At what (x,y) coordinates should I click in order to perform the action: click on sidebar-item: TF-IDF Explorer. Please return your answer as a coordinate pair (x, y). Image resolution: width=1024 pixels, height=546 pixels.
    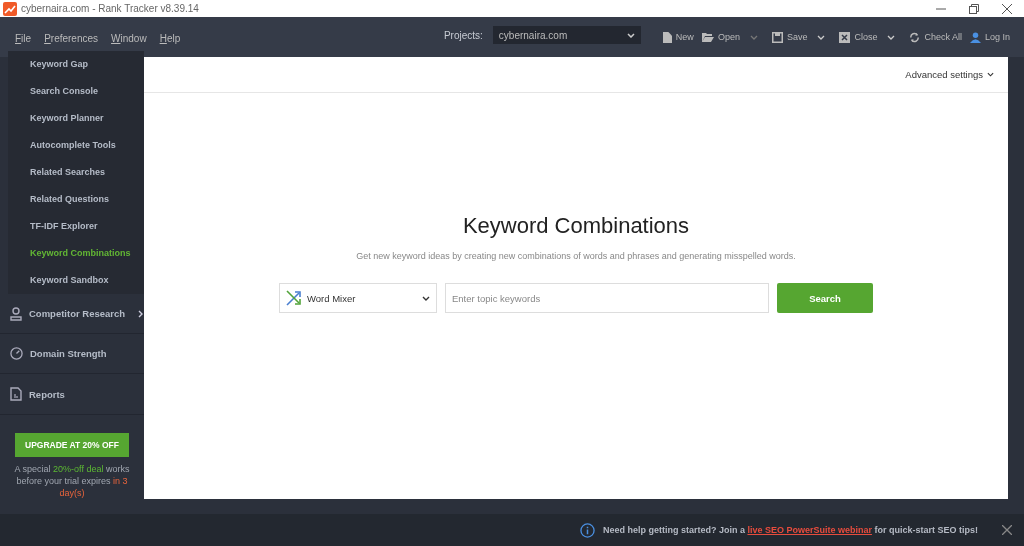
    Looking at the image, I should click on (76, 226).